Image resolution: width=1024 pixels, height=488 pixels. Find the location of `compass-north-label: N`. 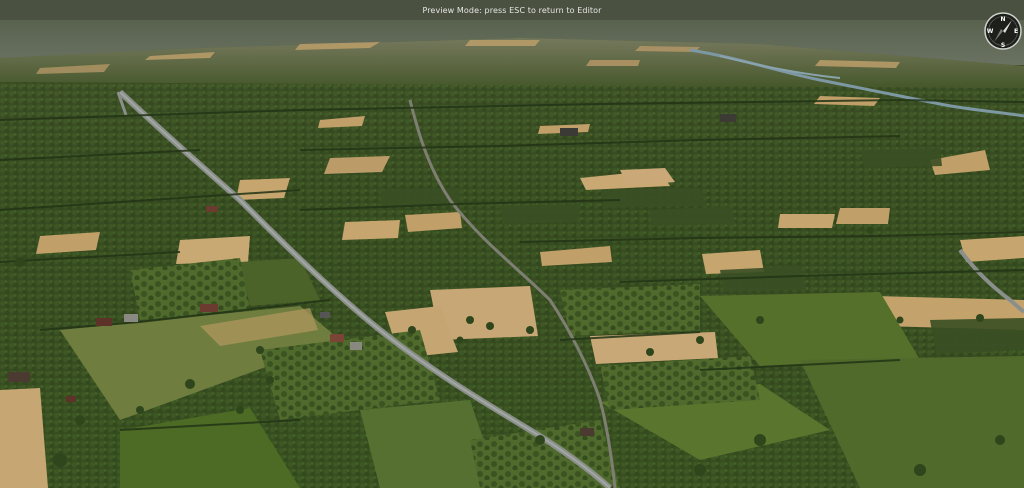

compass-north-label: N is located at coordinates (1002, 19).